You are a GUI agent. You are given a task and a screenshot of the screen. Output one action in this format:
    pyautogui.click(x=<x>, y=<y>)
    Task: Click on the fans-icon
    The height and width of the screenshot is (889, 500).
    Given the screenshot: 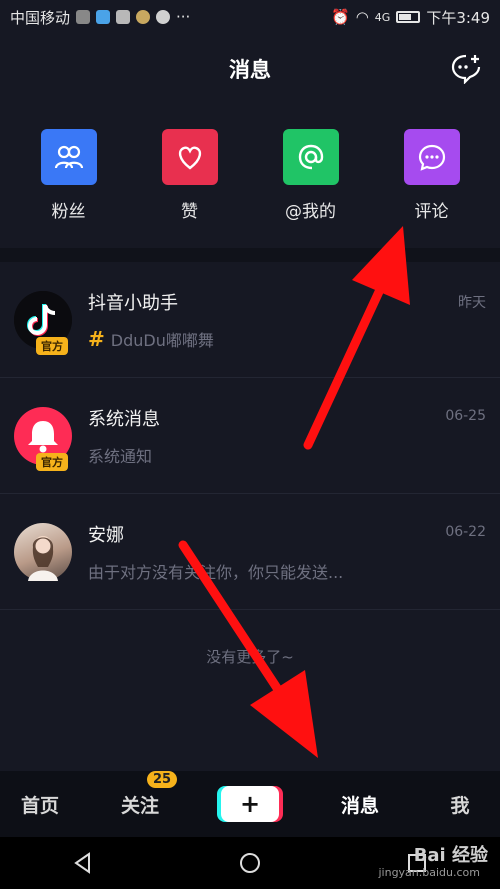 What is the action you would take?
    pyautogui.click(x=68, y=157)
    